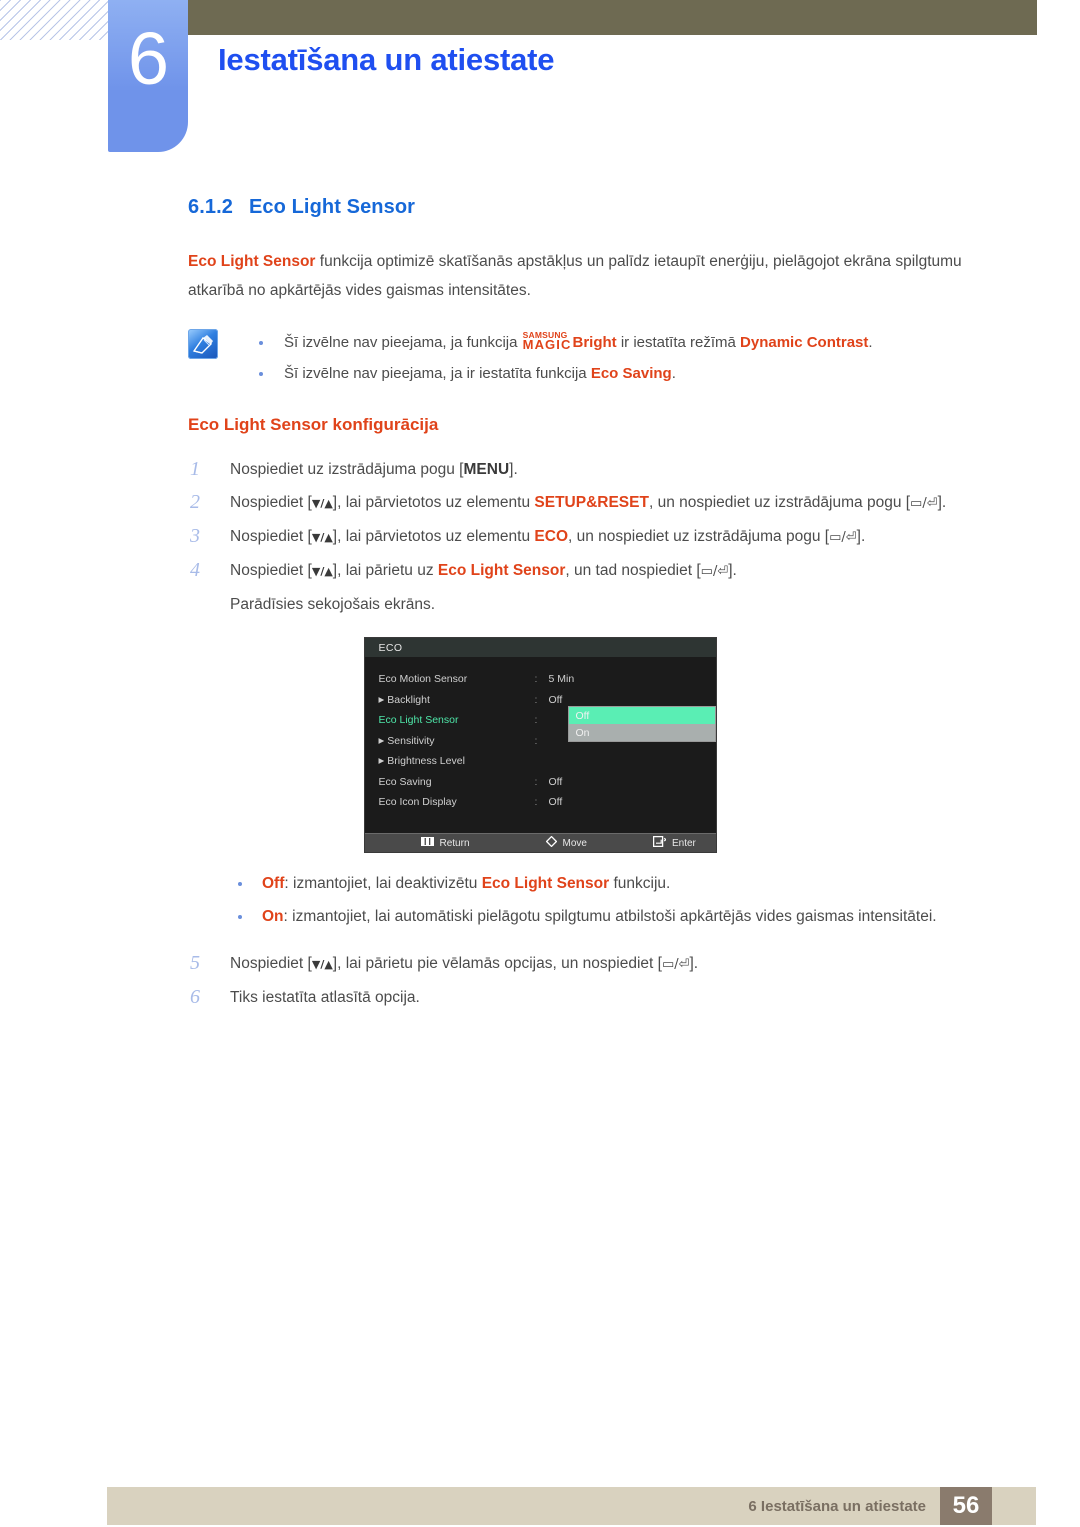 This screenshot has height=1527, width=1080. Describe the element at coordinates (547, 340) in the screenshot. I see `samsung-magic-logo: SAMSUNG MAGIC` at that location.